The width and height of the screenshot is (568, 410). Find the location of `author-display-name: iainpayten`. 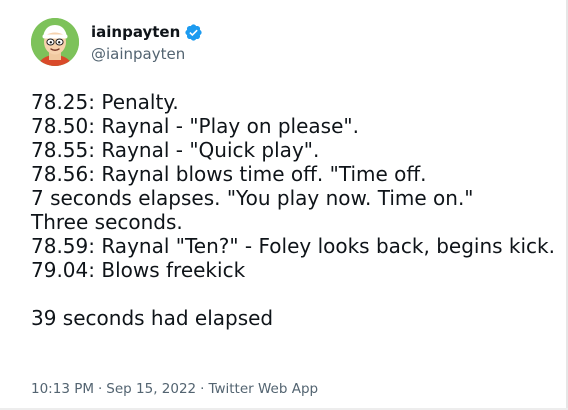

author-display-name: iainpayten is located at coordinates (135, 32).